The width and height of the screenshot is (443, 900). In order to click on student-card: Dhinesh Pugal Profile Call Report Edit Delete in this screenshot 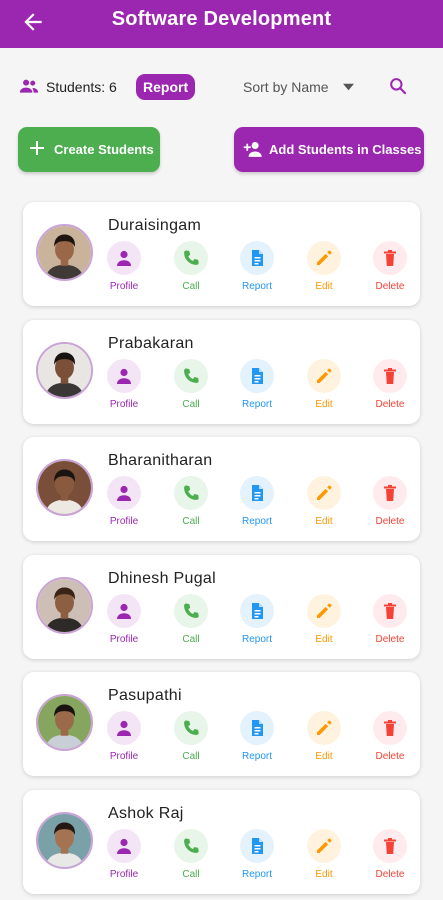, I will do `click(221, 607)`.